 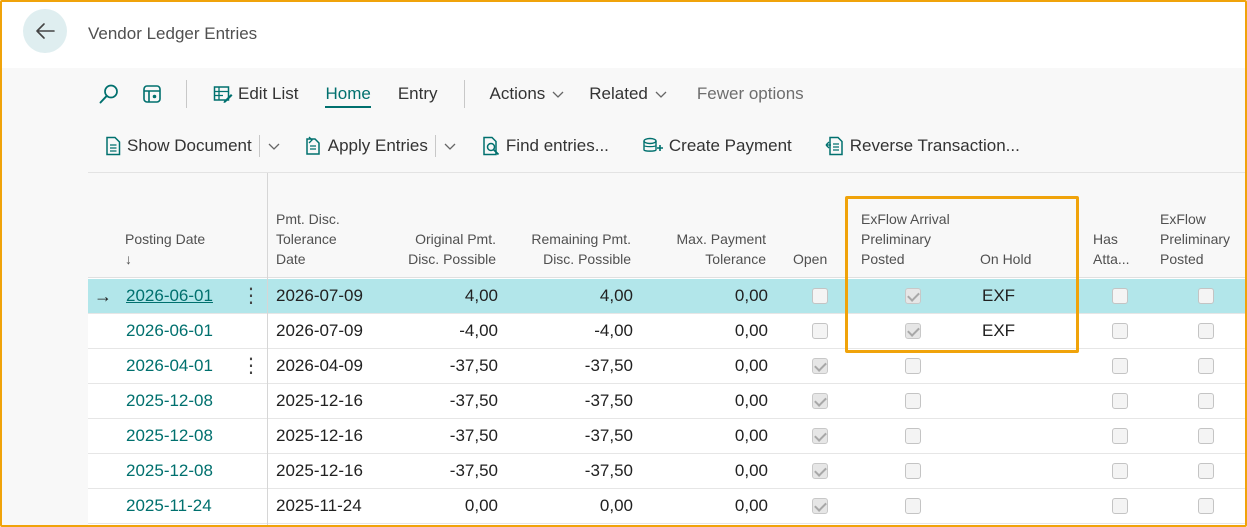 What do you see at coordinates (185, 249) in the screenshot?
I see `column-header-posting-date: Posting Date ↓` at bounding box center [185, 249].